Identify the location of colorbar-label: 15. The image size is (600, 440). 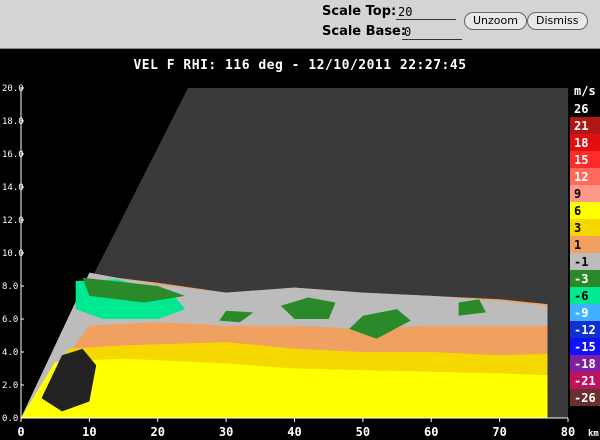
(581, 160).